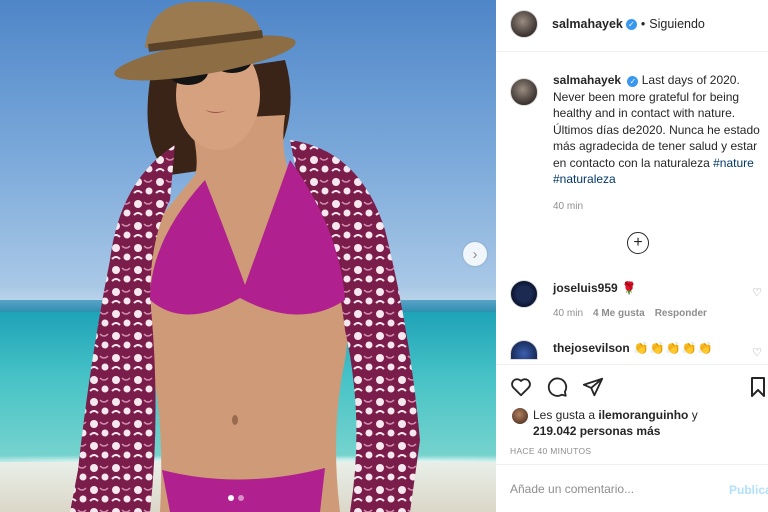  What do you see at coordinates (524, 92) in the screenshot?
I see `caption-author-avatar` at bounding box center [524, 92].